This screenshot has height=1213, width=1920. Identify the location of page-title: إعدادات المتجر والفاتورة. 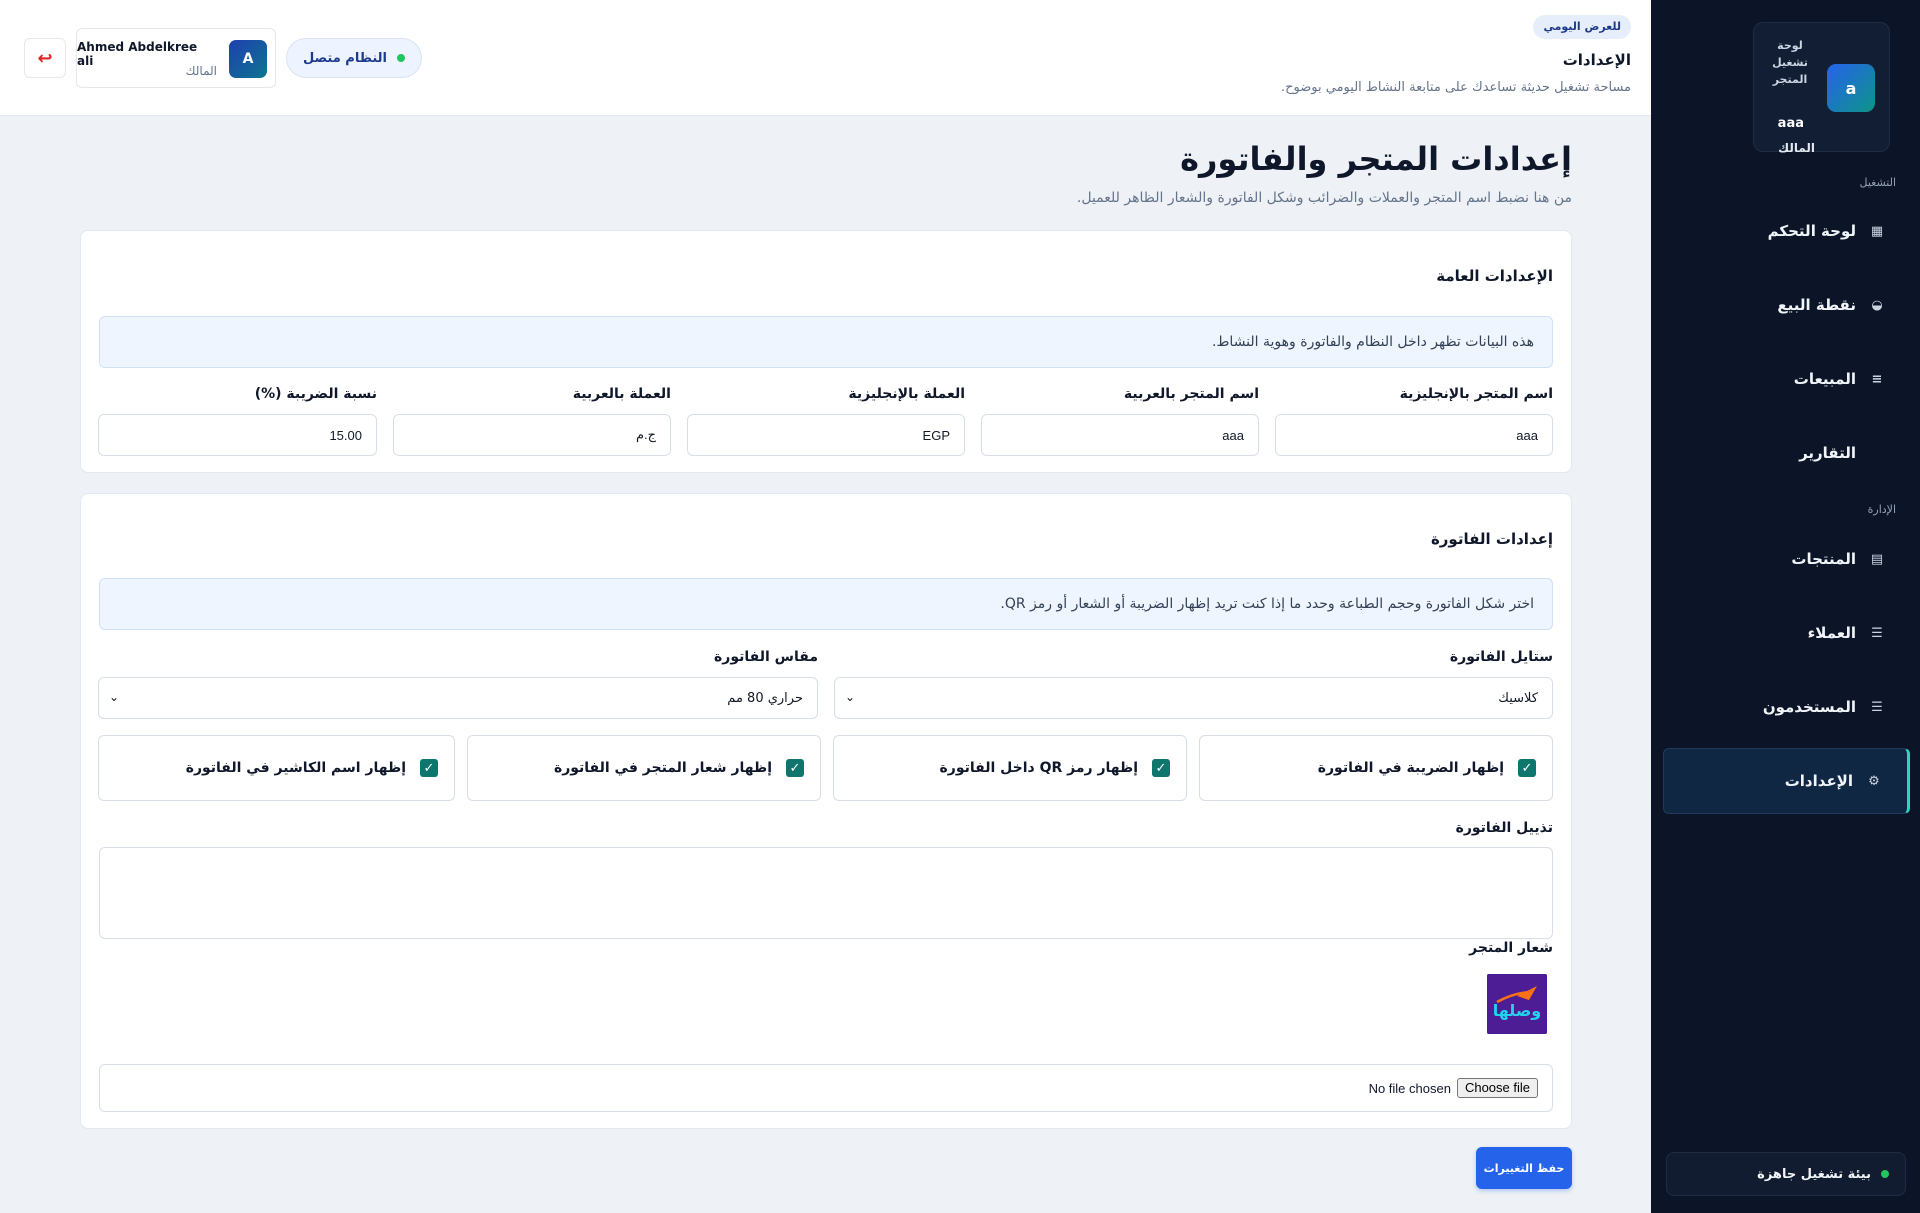
(1376, 159).